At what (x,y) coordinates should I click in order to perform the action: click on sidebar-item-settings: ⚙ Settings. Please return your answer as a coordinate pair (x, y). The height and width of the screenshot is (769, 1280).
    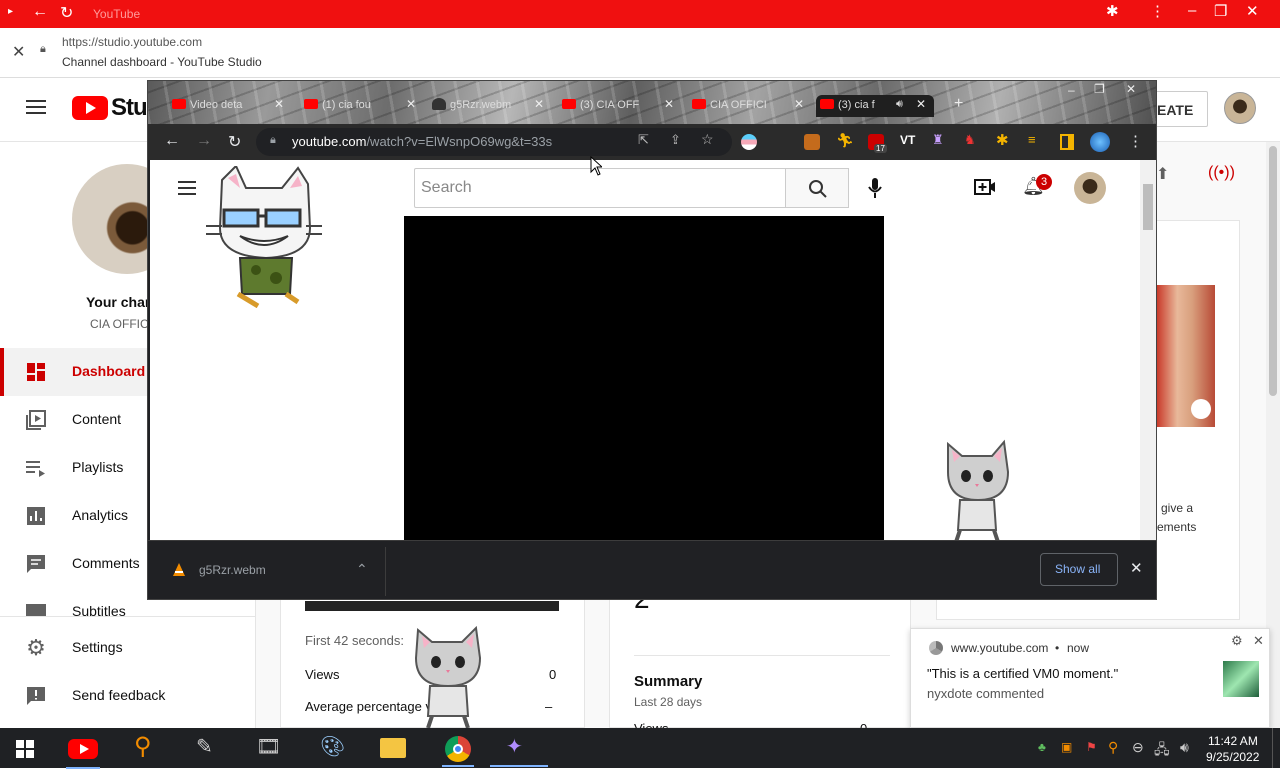
    Looking at the image, I should click on (128, 648).